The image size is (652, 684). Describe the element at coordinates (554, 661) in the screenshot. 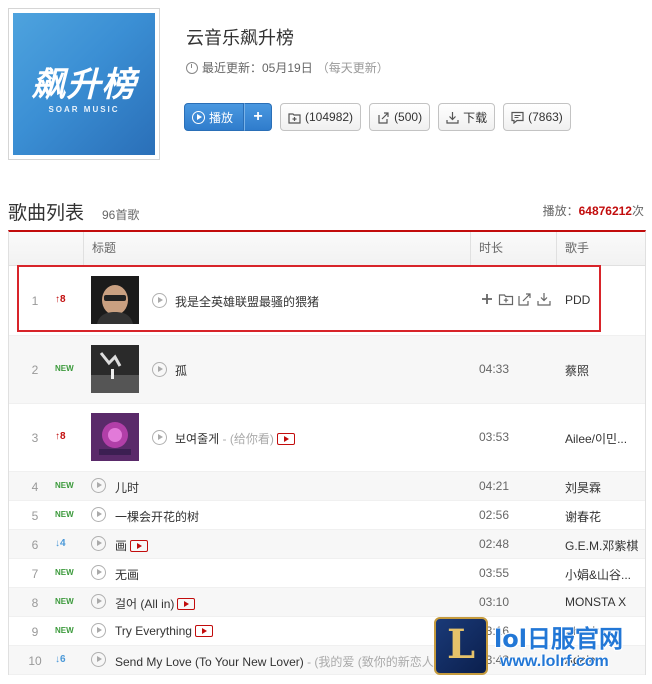

I see `watermark-url: www.lolrf.com` at that location.